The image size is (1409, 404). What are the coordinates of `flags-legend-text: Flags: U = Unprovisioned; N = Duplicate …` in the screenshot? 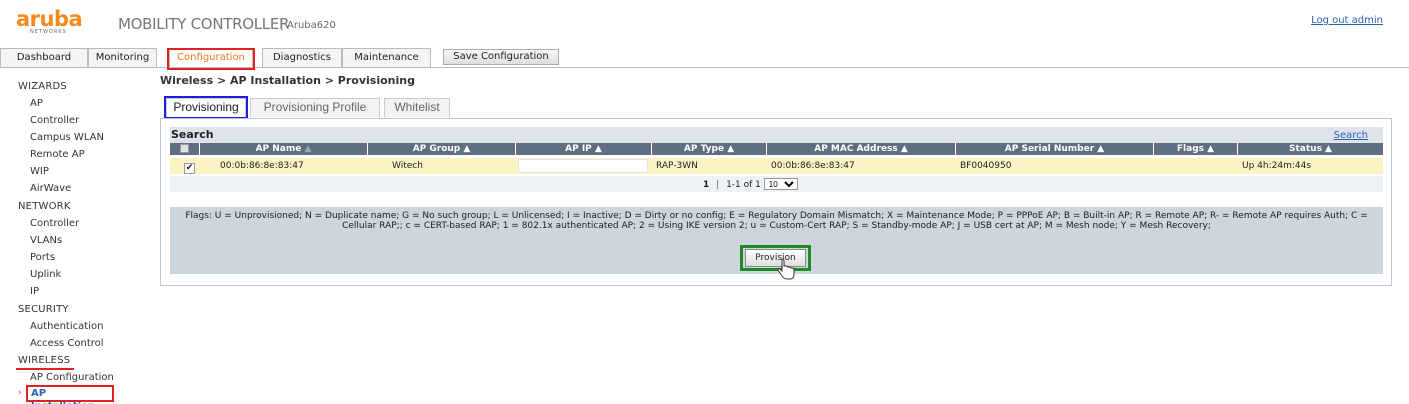 It's located at (776, 221).